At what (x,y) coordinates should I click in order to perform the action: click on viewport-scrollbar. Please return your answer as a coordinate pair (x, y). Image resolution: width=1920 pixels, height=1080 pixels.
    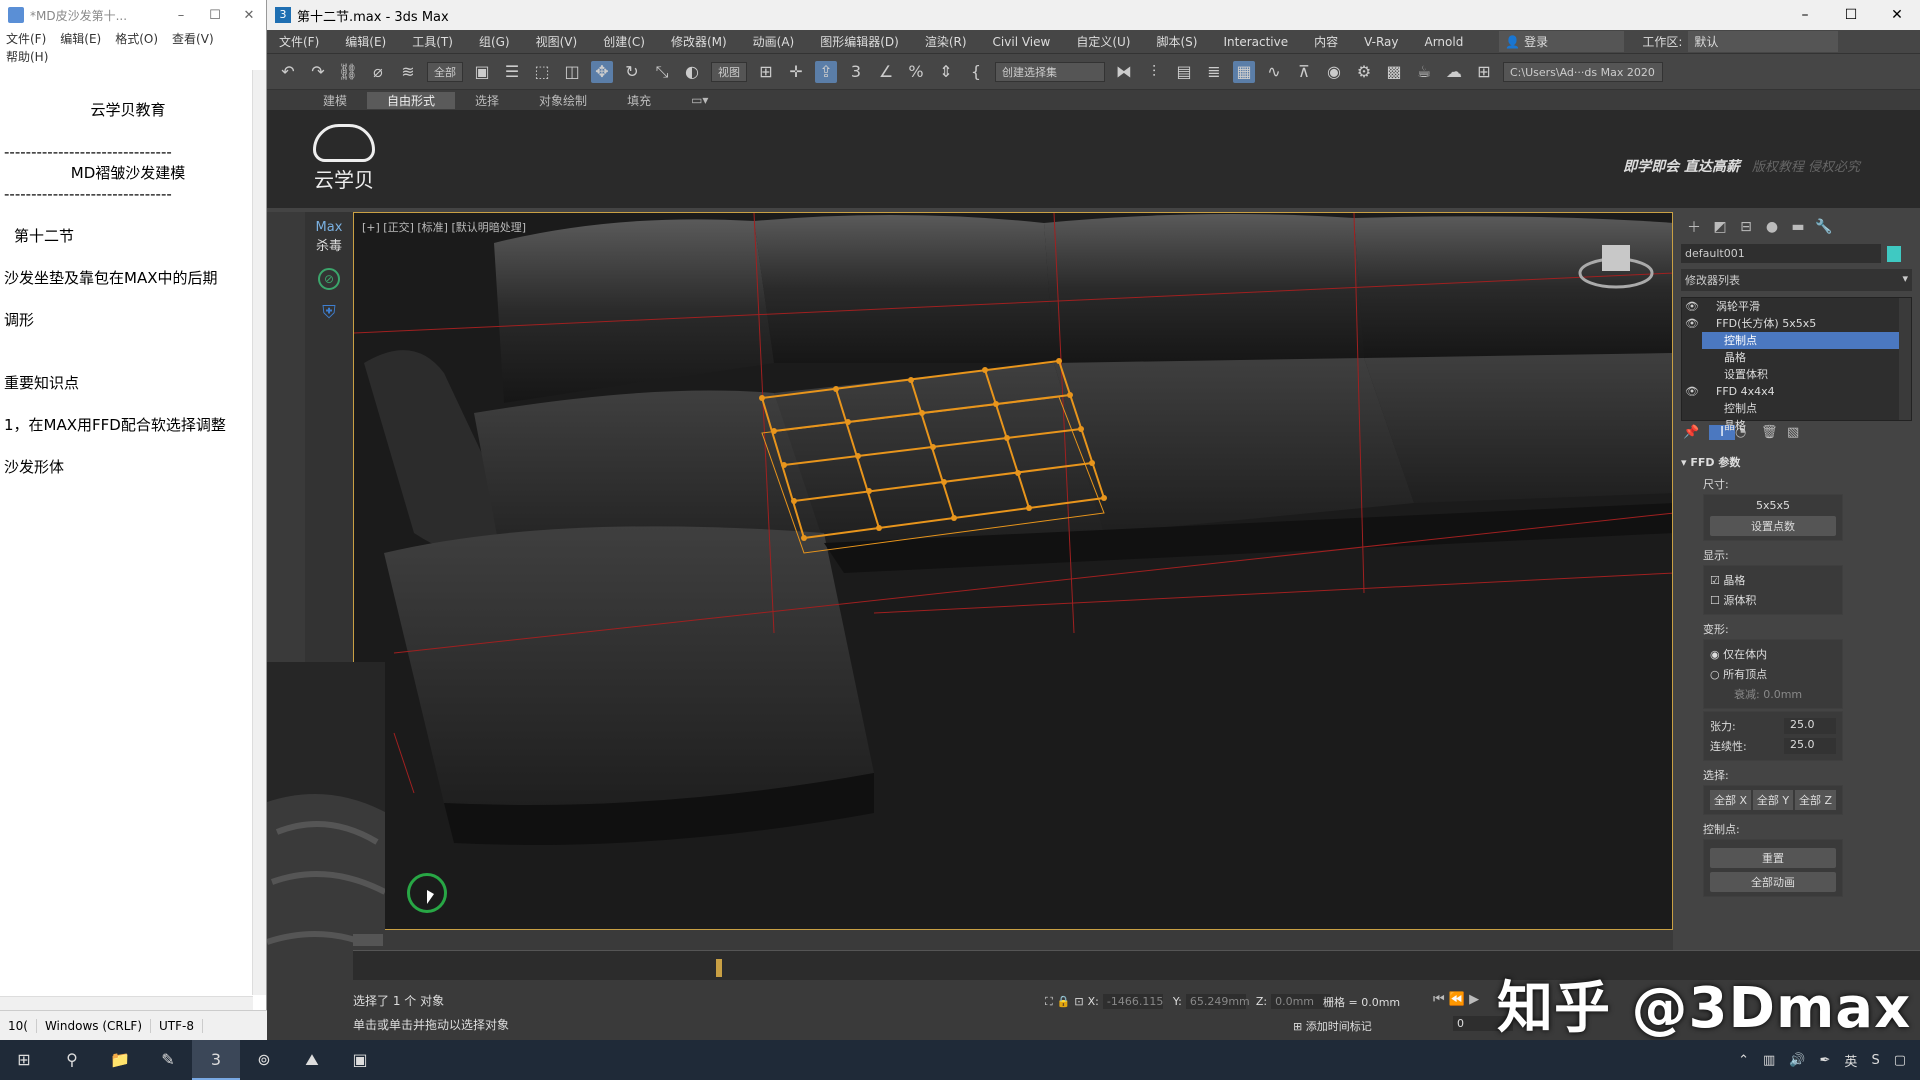
    Looking at the image, I should click on (1013, 940).